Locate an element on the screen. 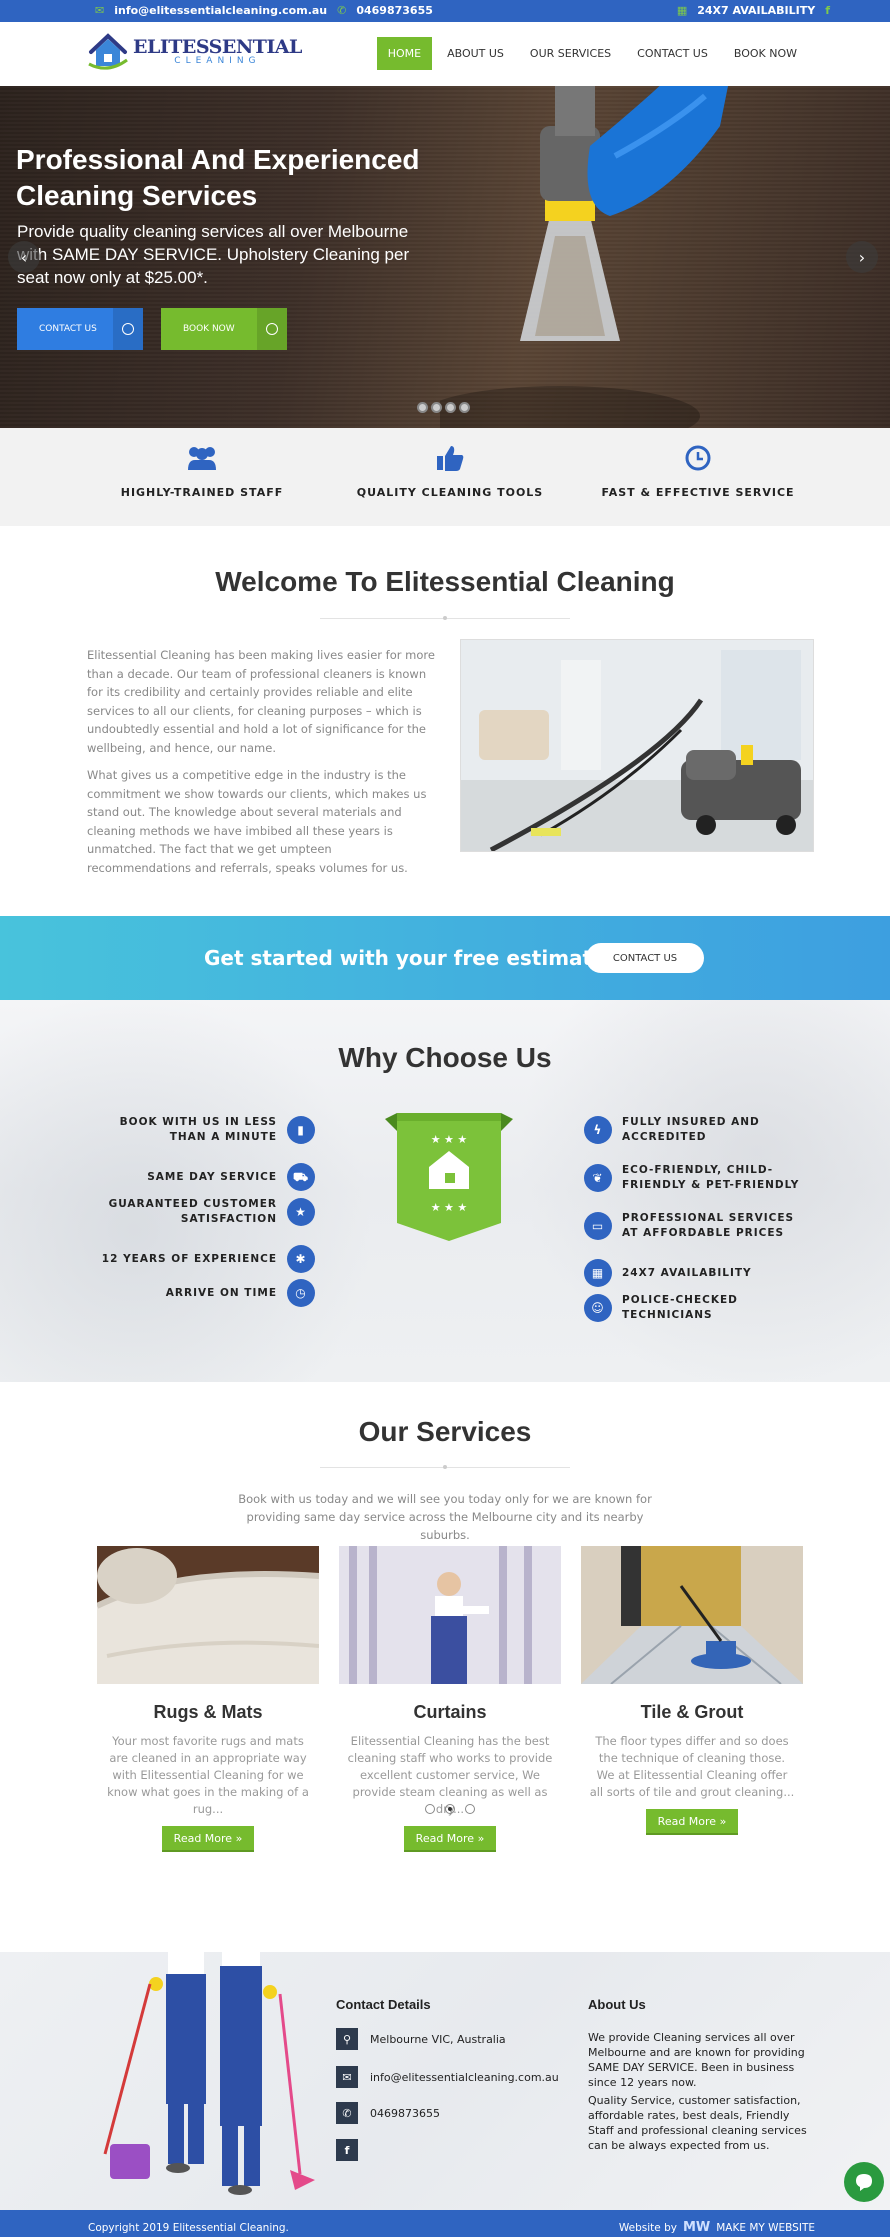 The height and width of the screenshot is (2237, 890). contact-phone: ✆ 0469873655 is located at coordinates (388, 2113).